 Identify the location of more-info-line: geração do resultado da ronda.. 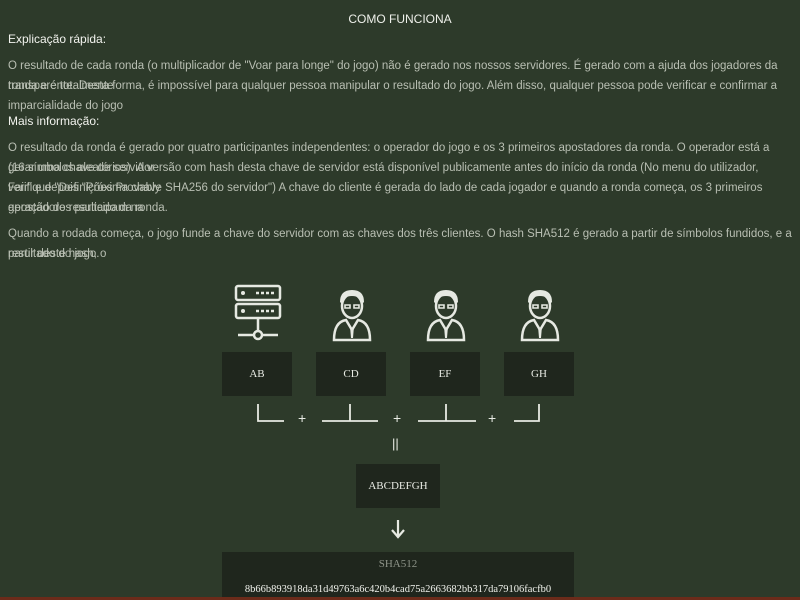
(88, 208).